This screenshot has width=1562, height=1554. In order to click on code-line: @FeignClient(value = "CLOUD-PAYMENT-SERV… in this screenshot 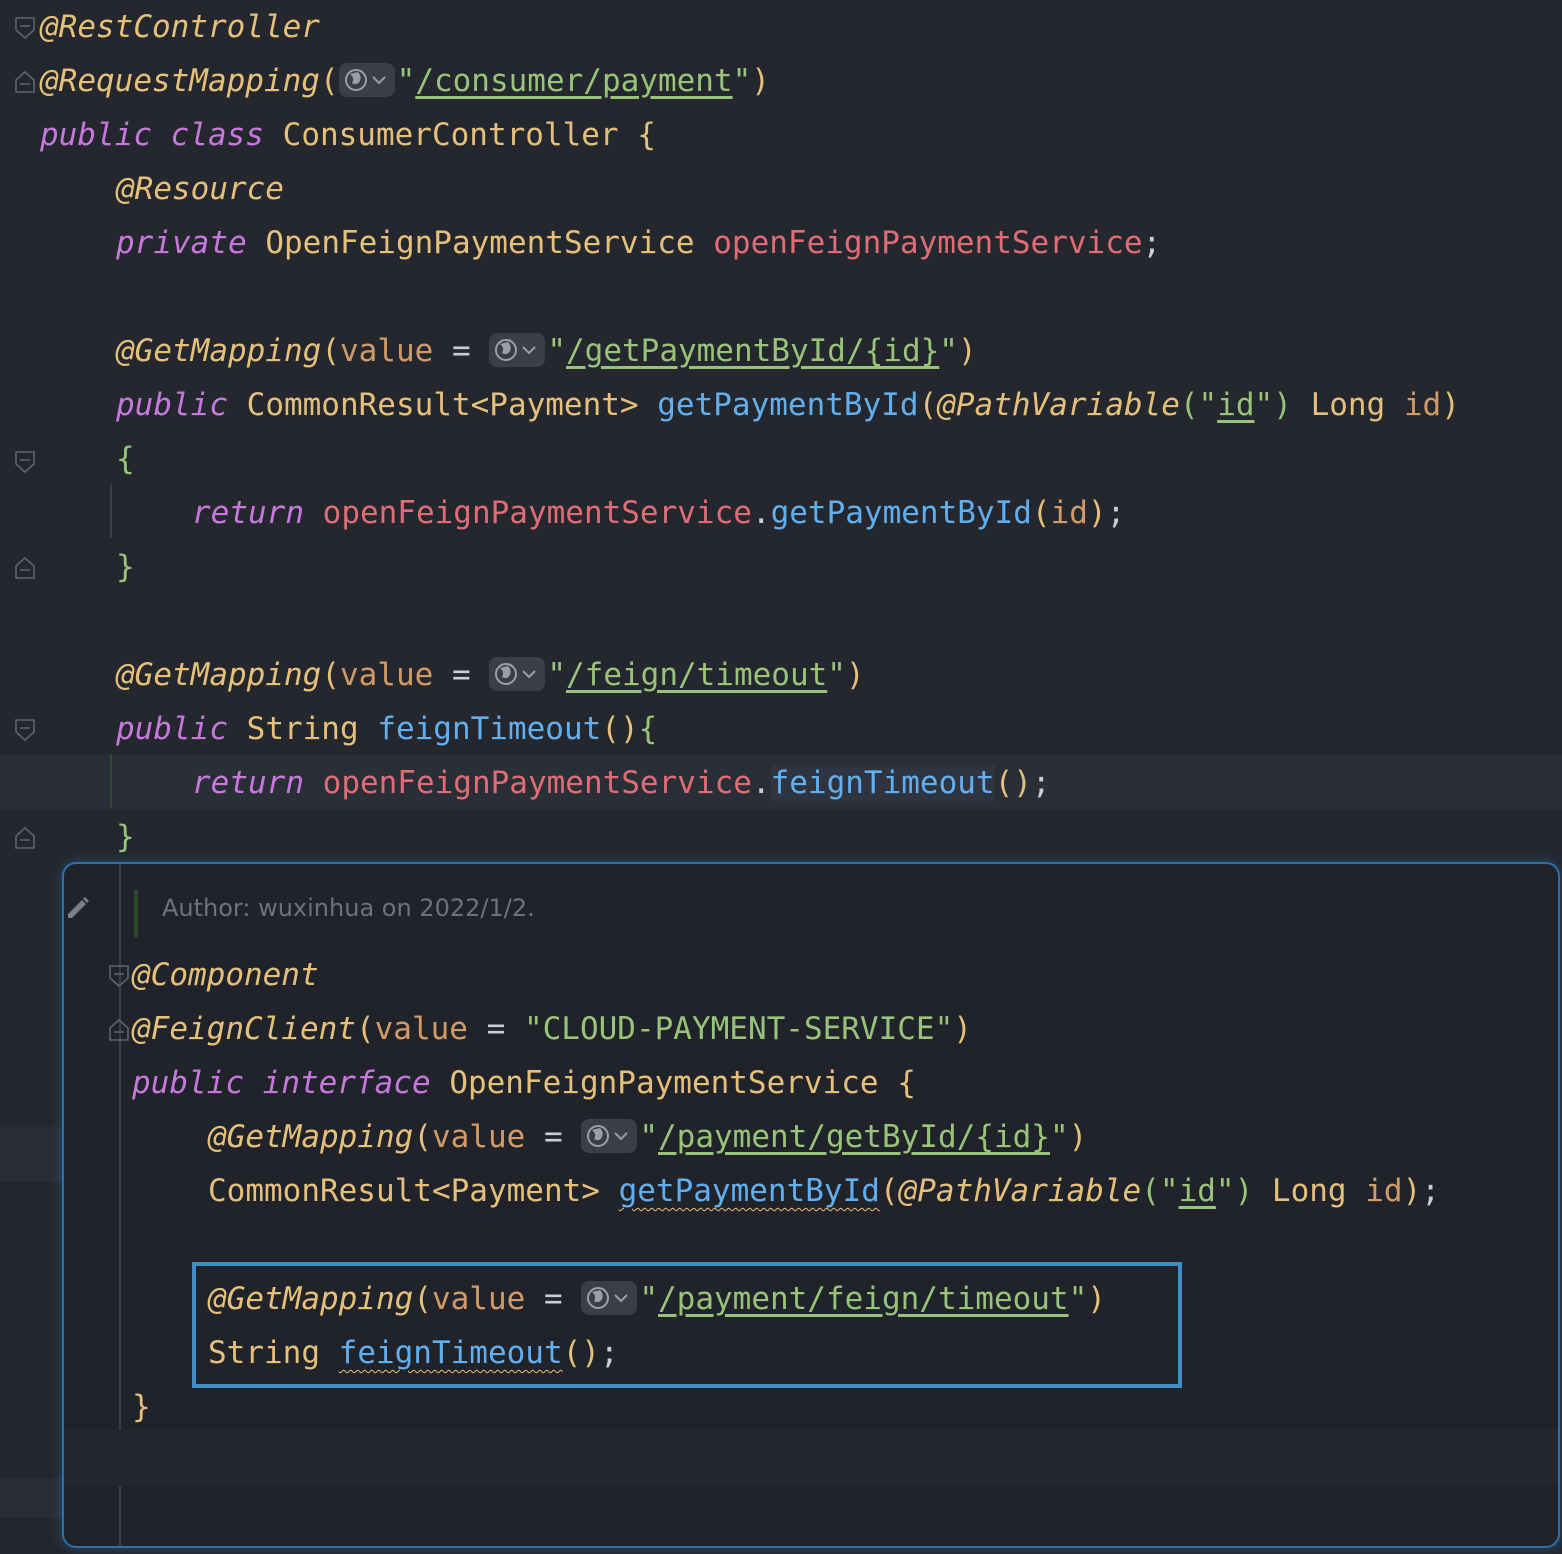, I will do `click(552, 1029)`.